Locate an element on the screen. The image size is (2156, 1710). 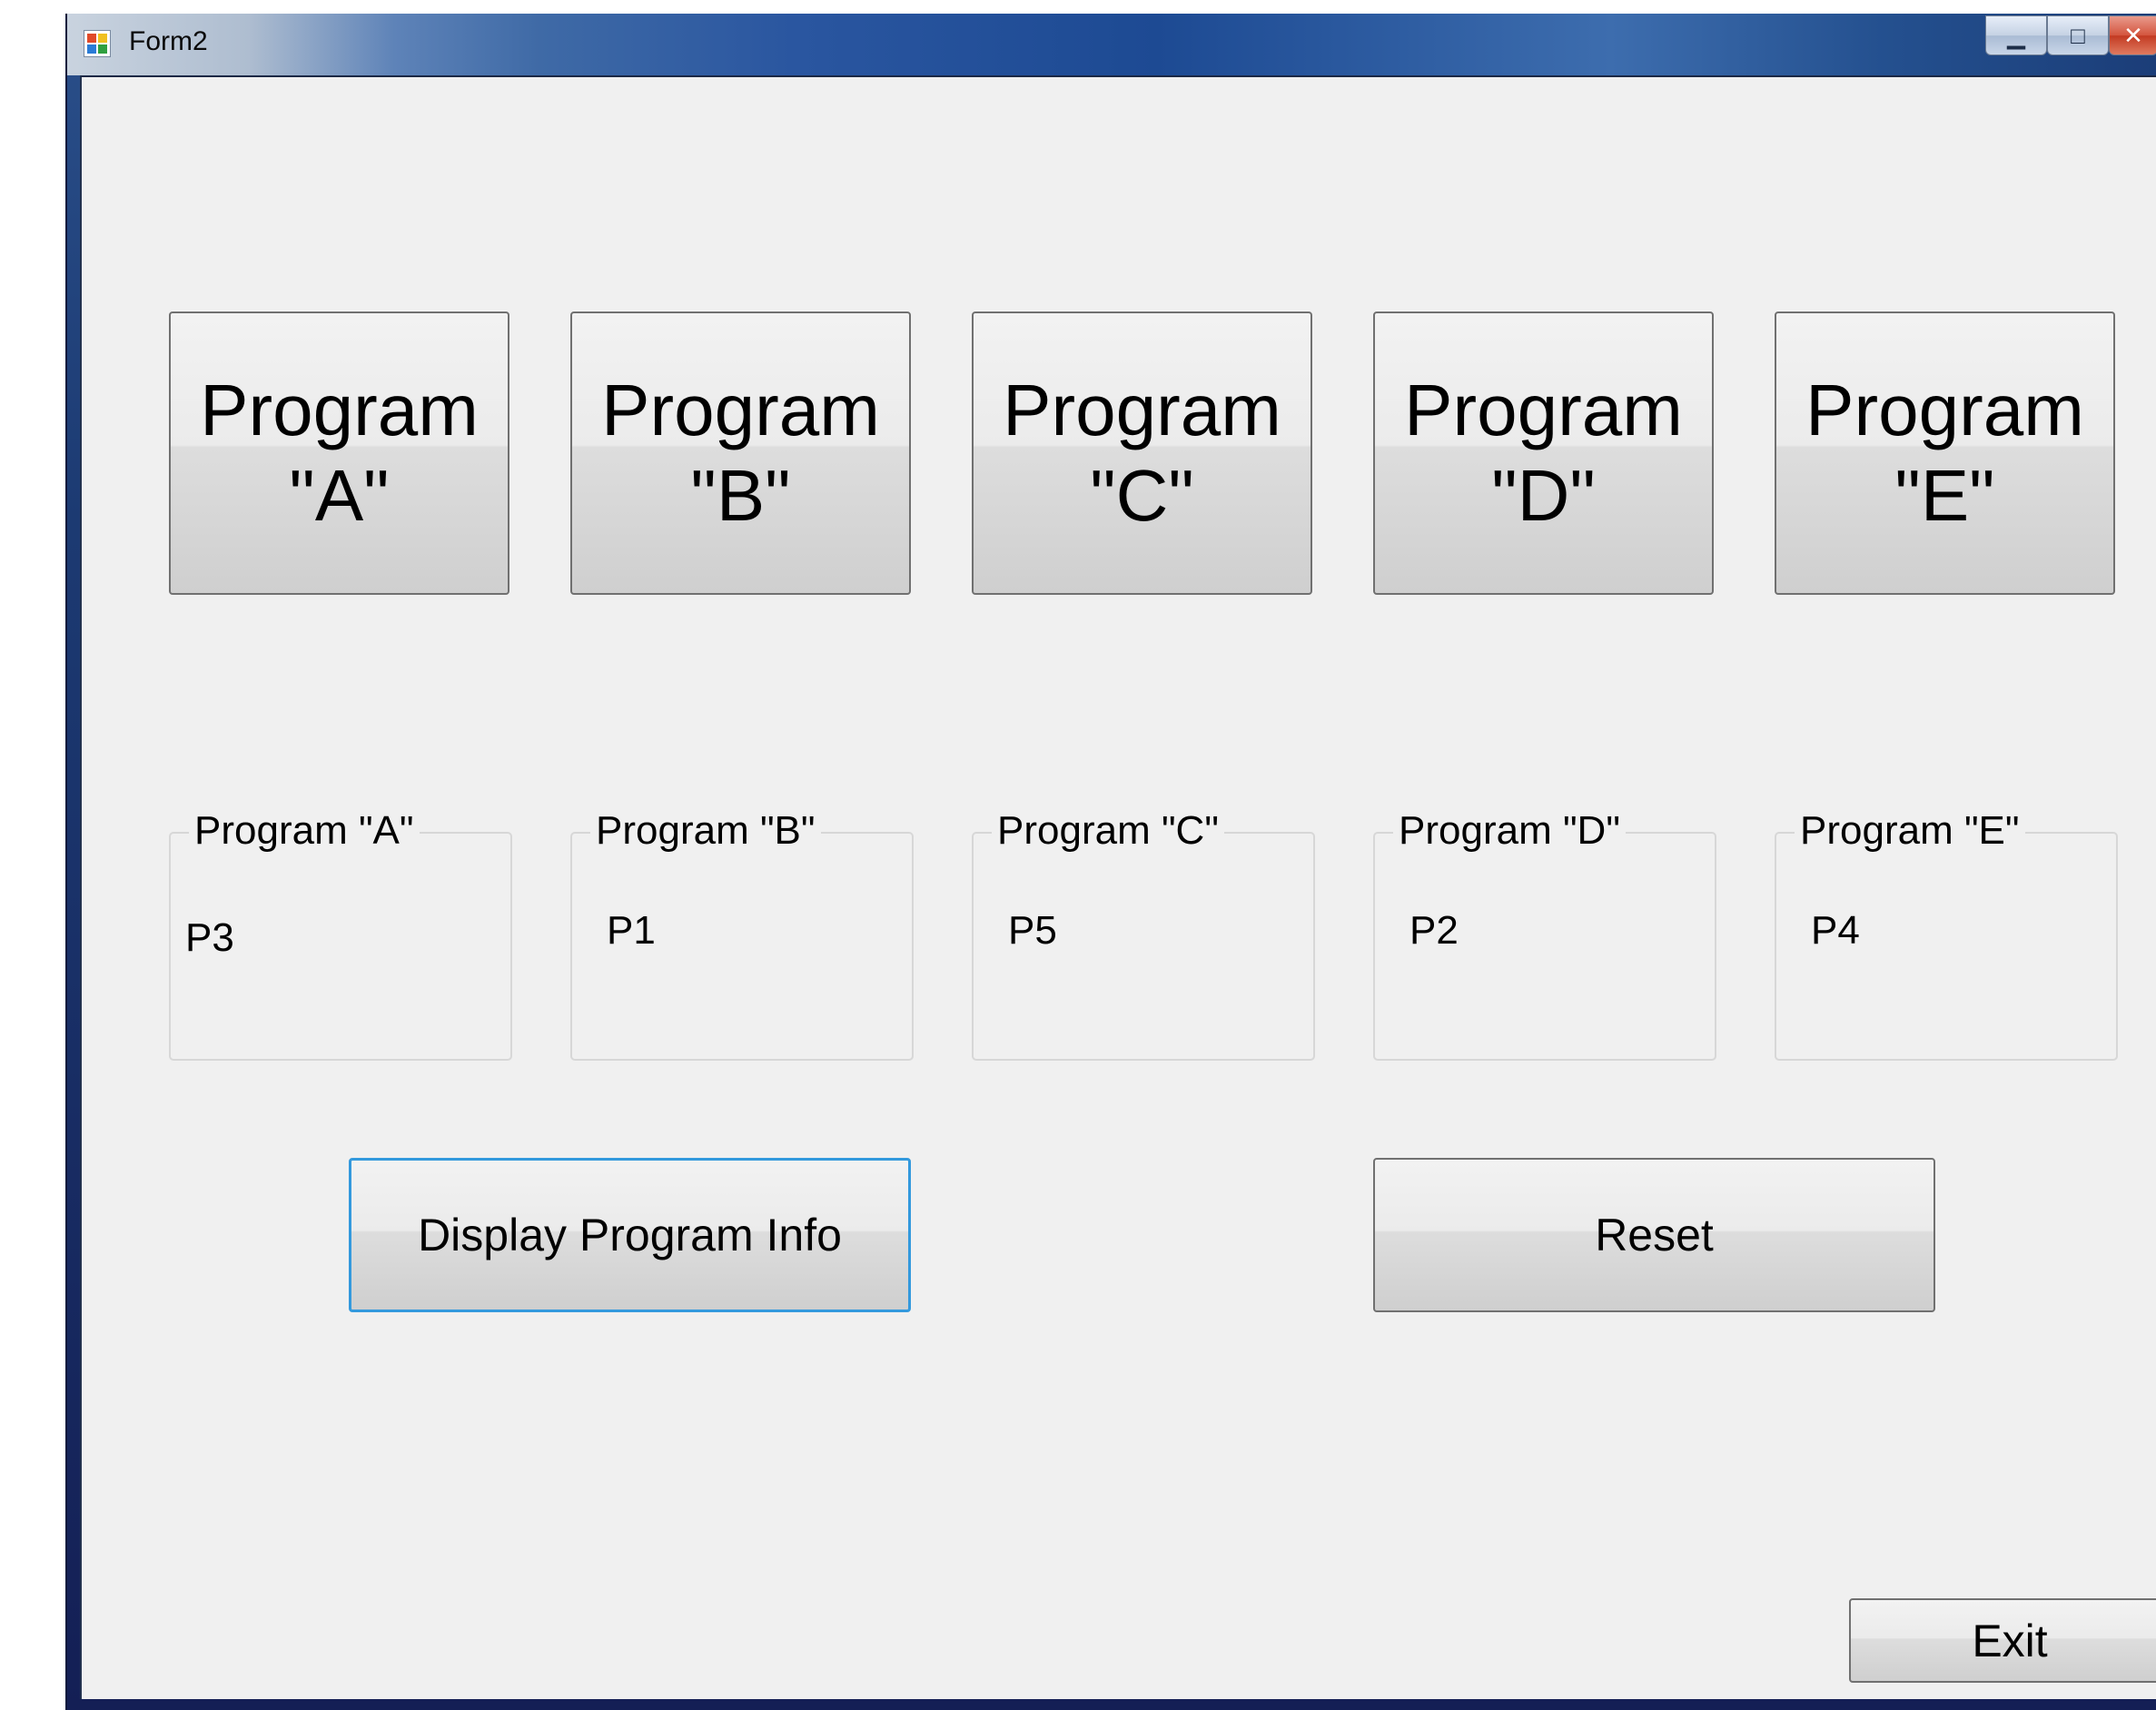
window-controls: ▁ □ ✕ is located at coordinates (2070, 35).